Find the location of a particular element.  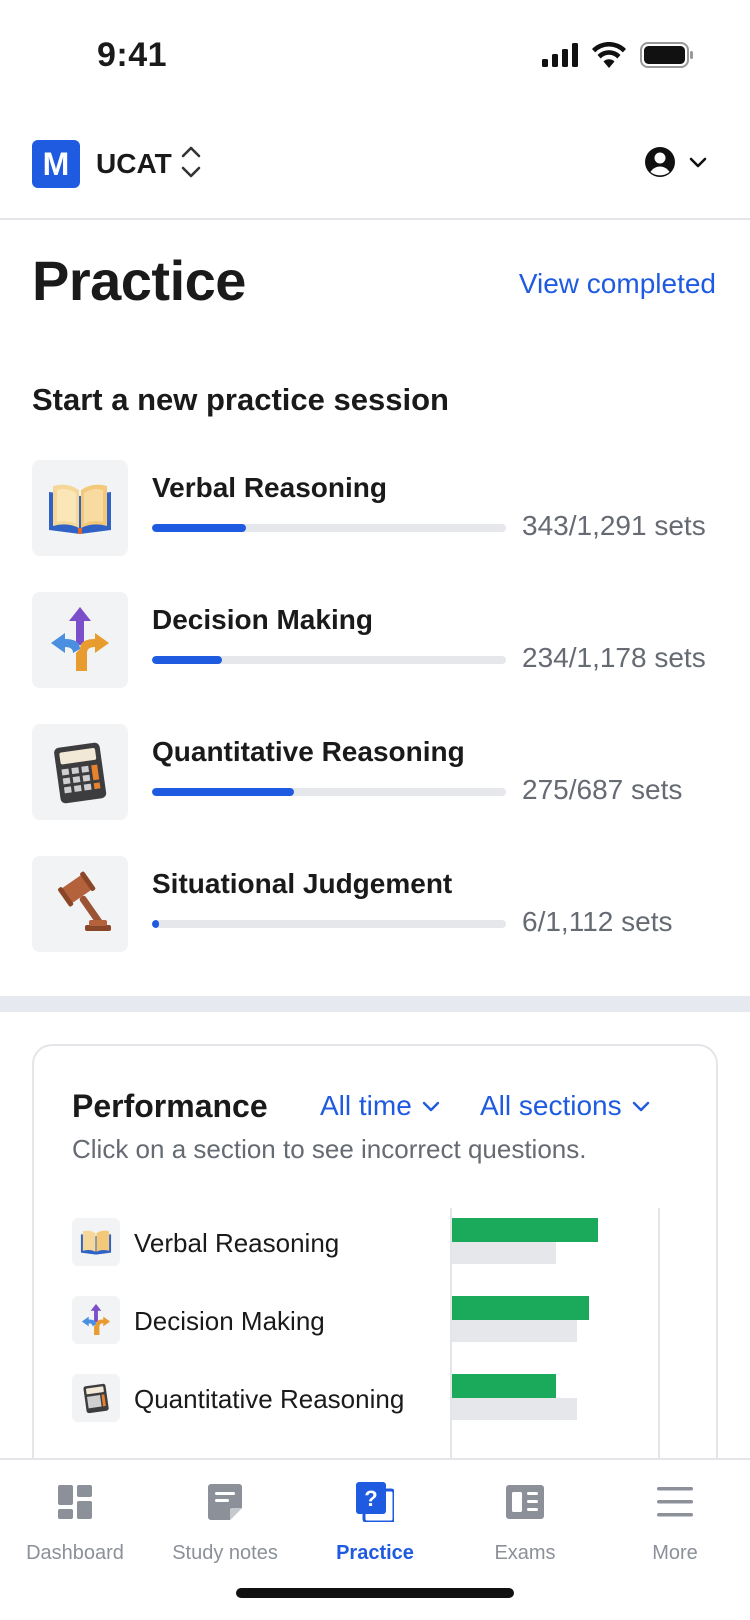

page-title: Practice is located at coordinates (139, 280).